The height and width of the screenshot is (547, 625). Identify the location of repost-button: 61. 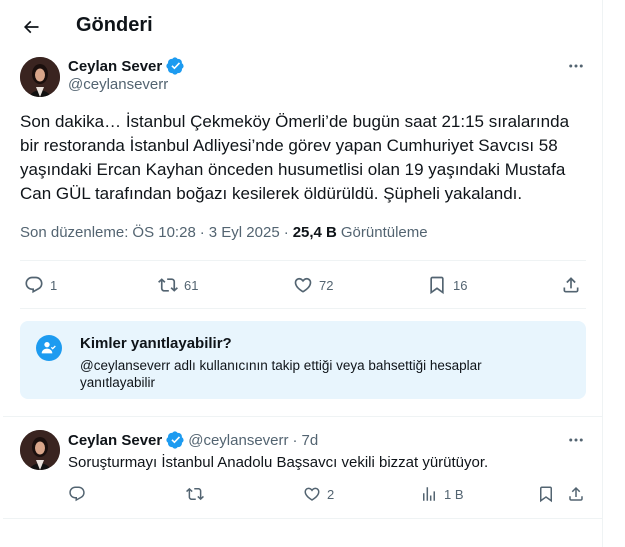
(178, 285).